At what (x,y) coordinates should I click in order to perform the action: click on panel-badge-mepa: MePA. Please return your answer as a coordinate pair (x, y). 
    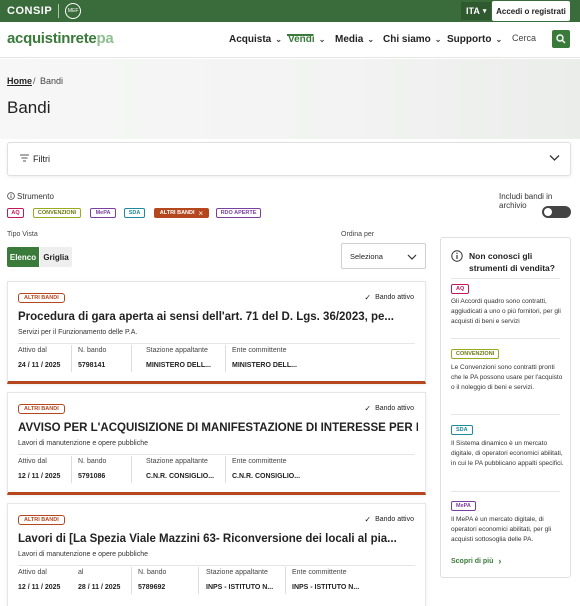
    Looking at the image, I should click on (463, 506).